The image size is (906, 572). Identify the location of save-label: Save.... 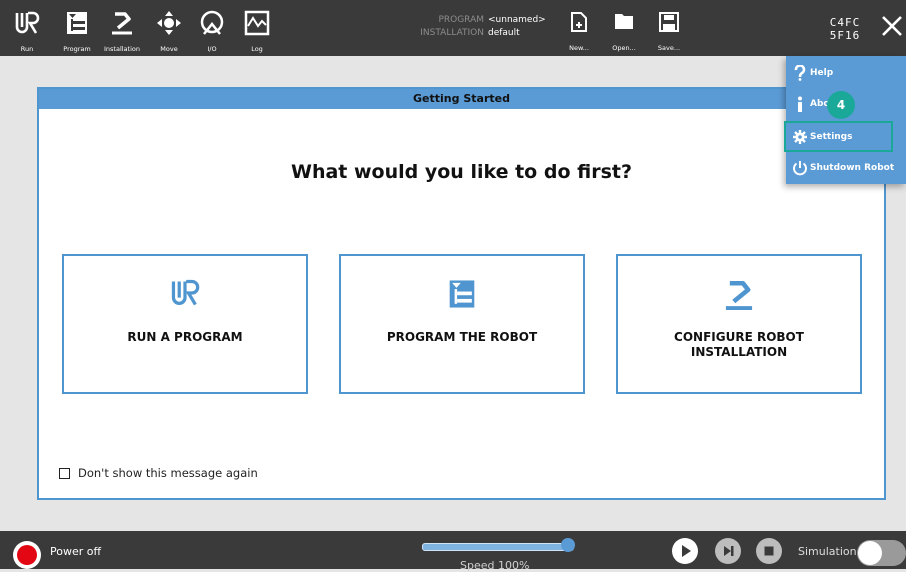
(669, 48).